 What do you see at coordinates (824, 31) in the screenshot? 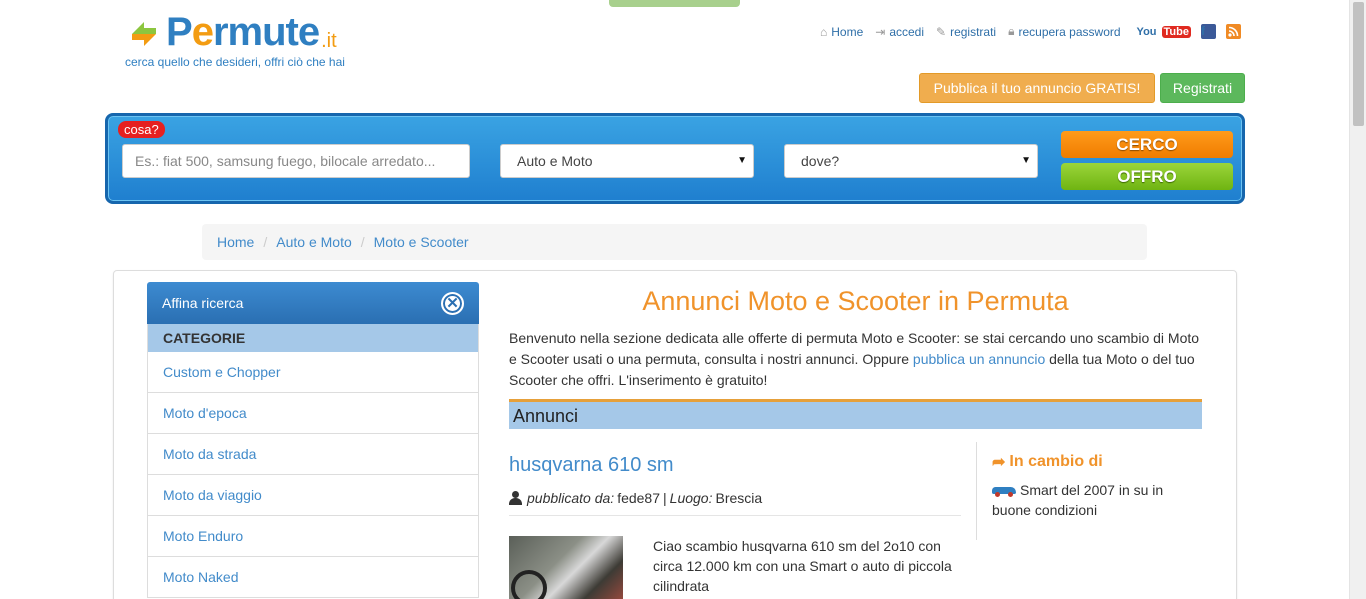
I see `home-icon: ⌂` at bounding box center [824, 31].